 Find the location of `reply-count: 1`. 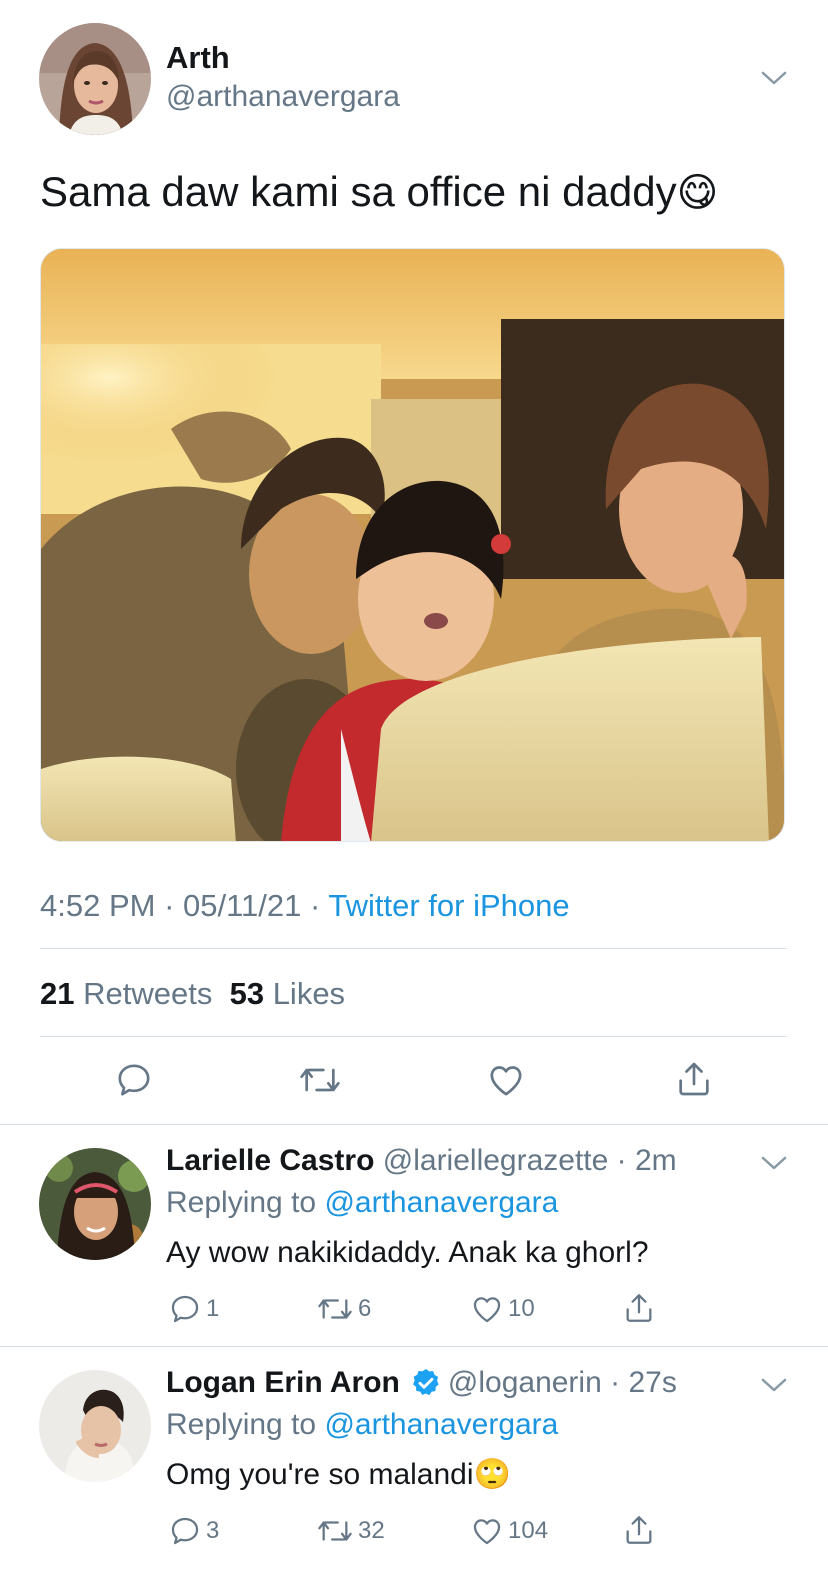

reply-count: 1 is located at coordinates (213, 1308).